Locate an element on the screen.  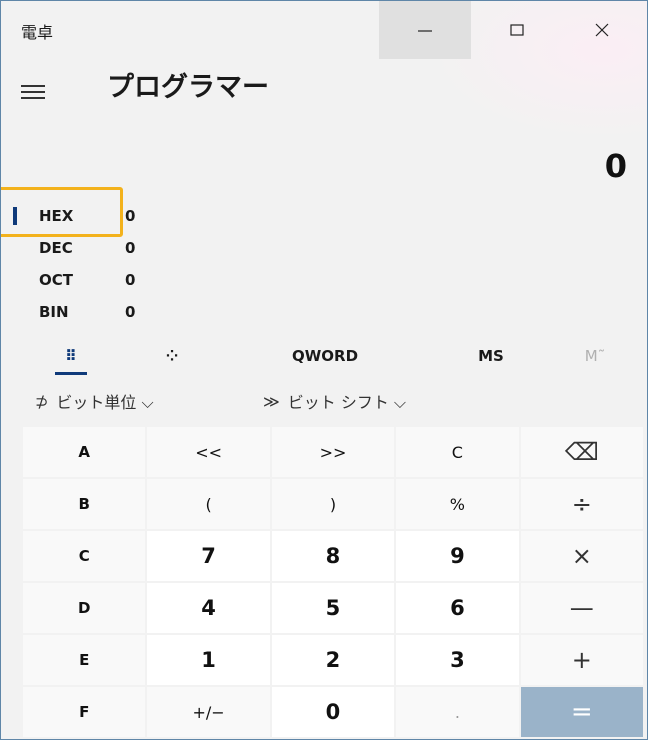
key-d: D is located at coordinates (84, 608).